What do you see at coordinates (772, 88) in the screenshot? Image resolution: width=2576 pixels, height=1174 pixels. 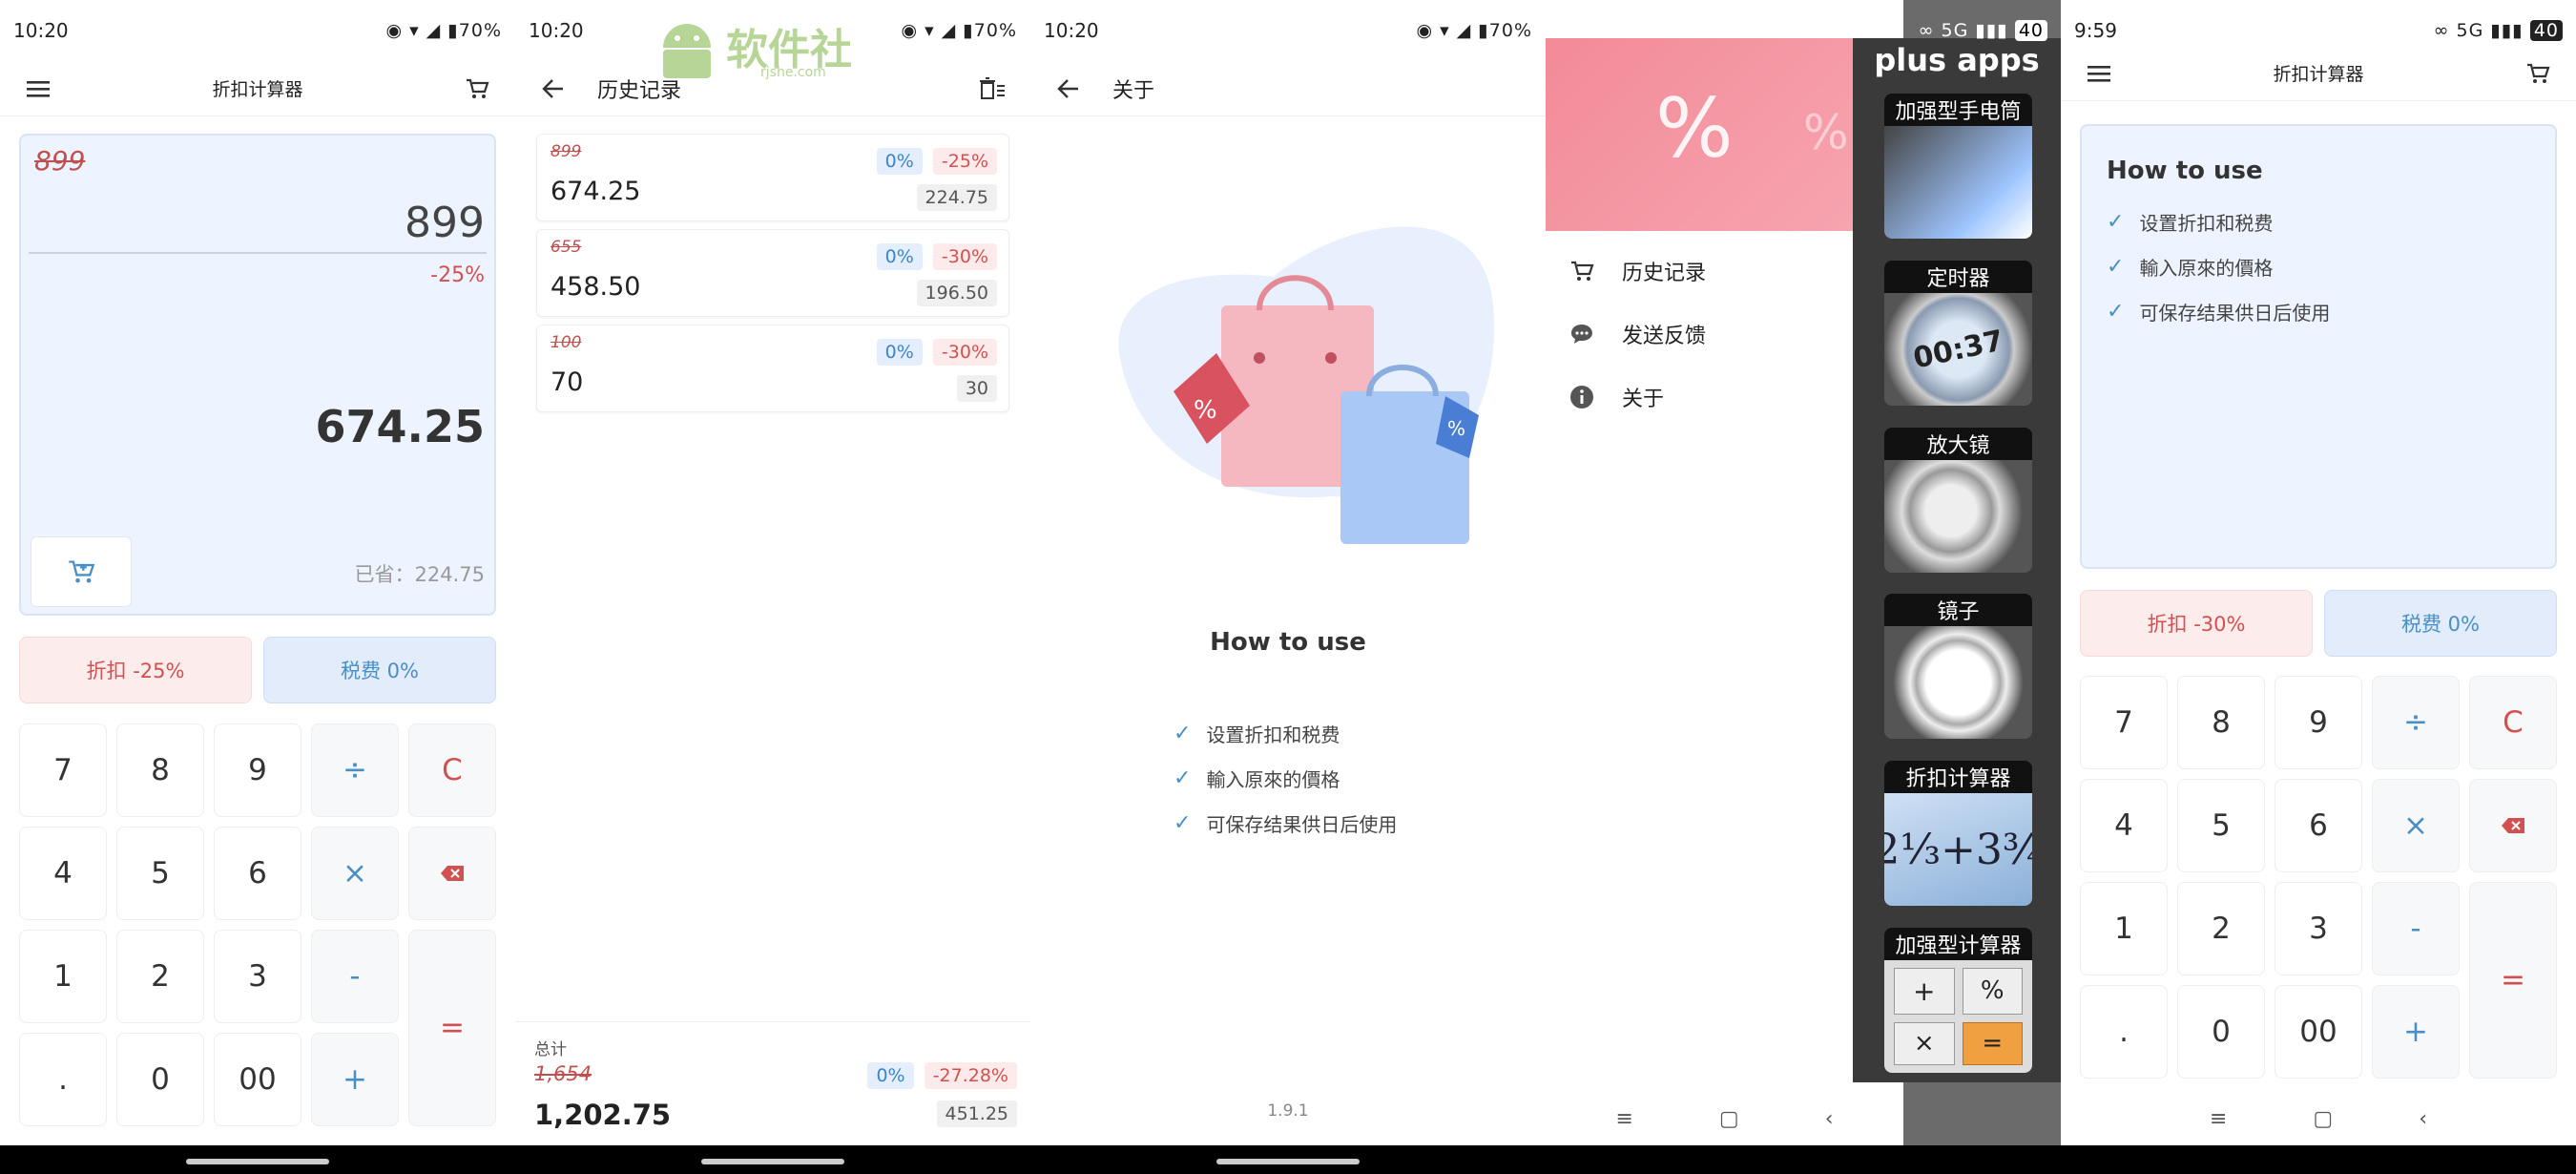 I see `app-bar: 历史记录` at bounding box center [772, 88].